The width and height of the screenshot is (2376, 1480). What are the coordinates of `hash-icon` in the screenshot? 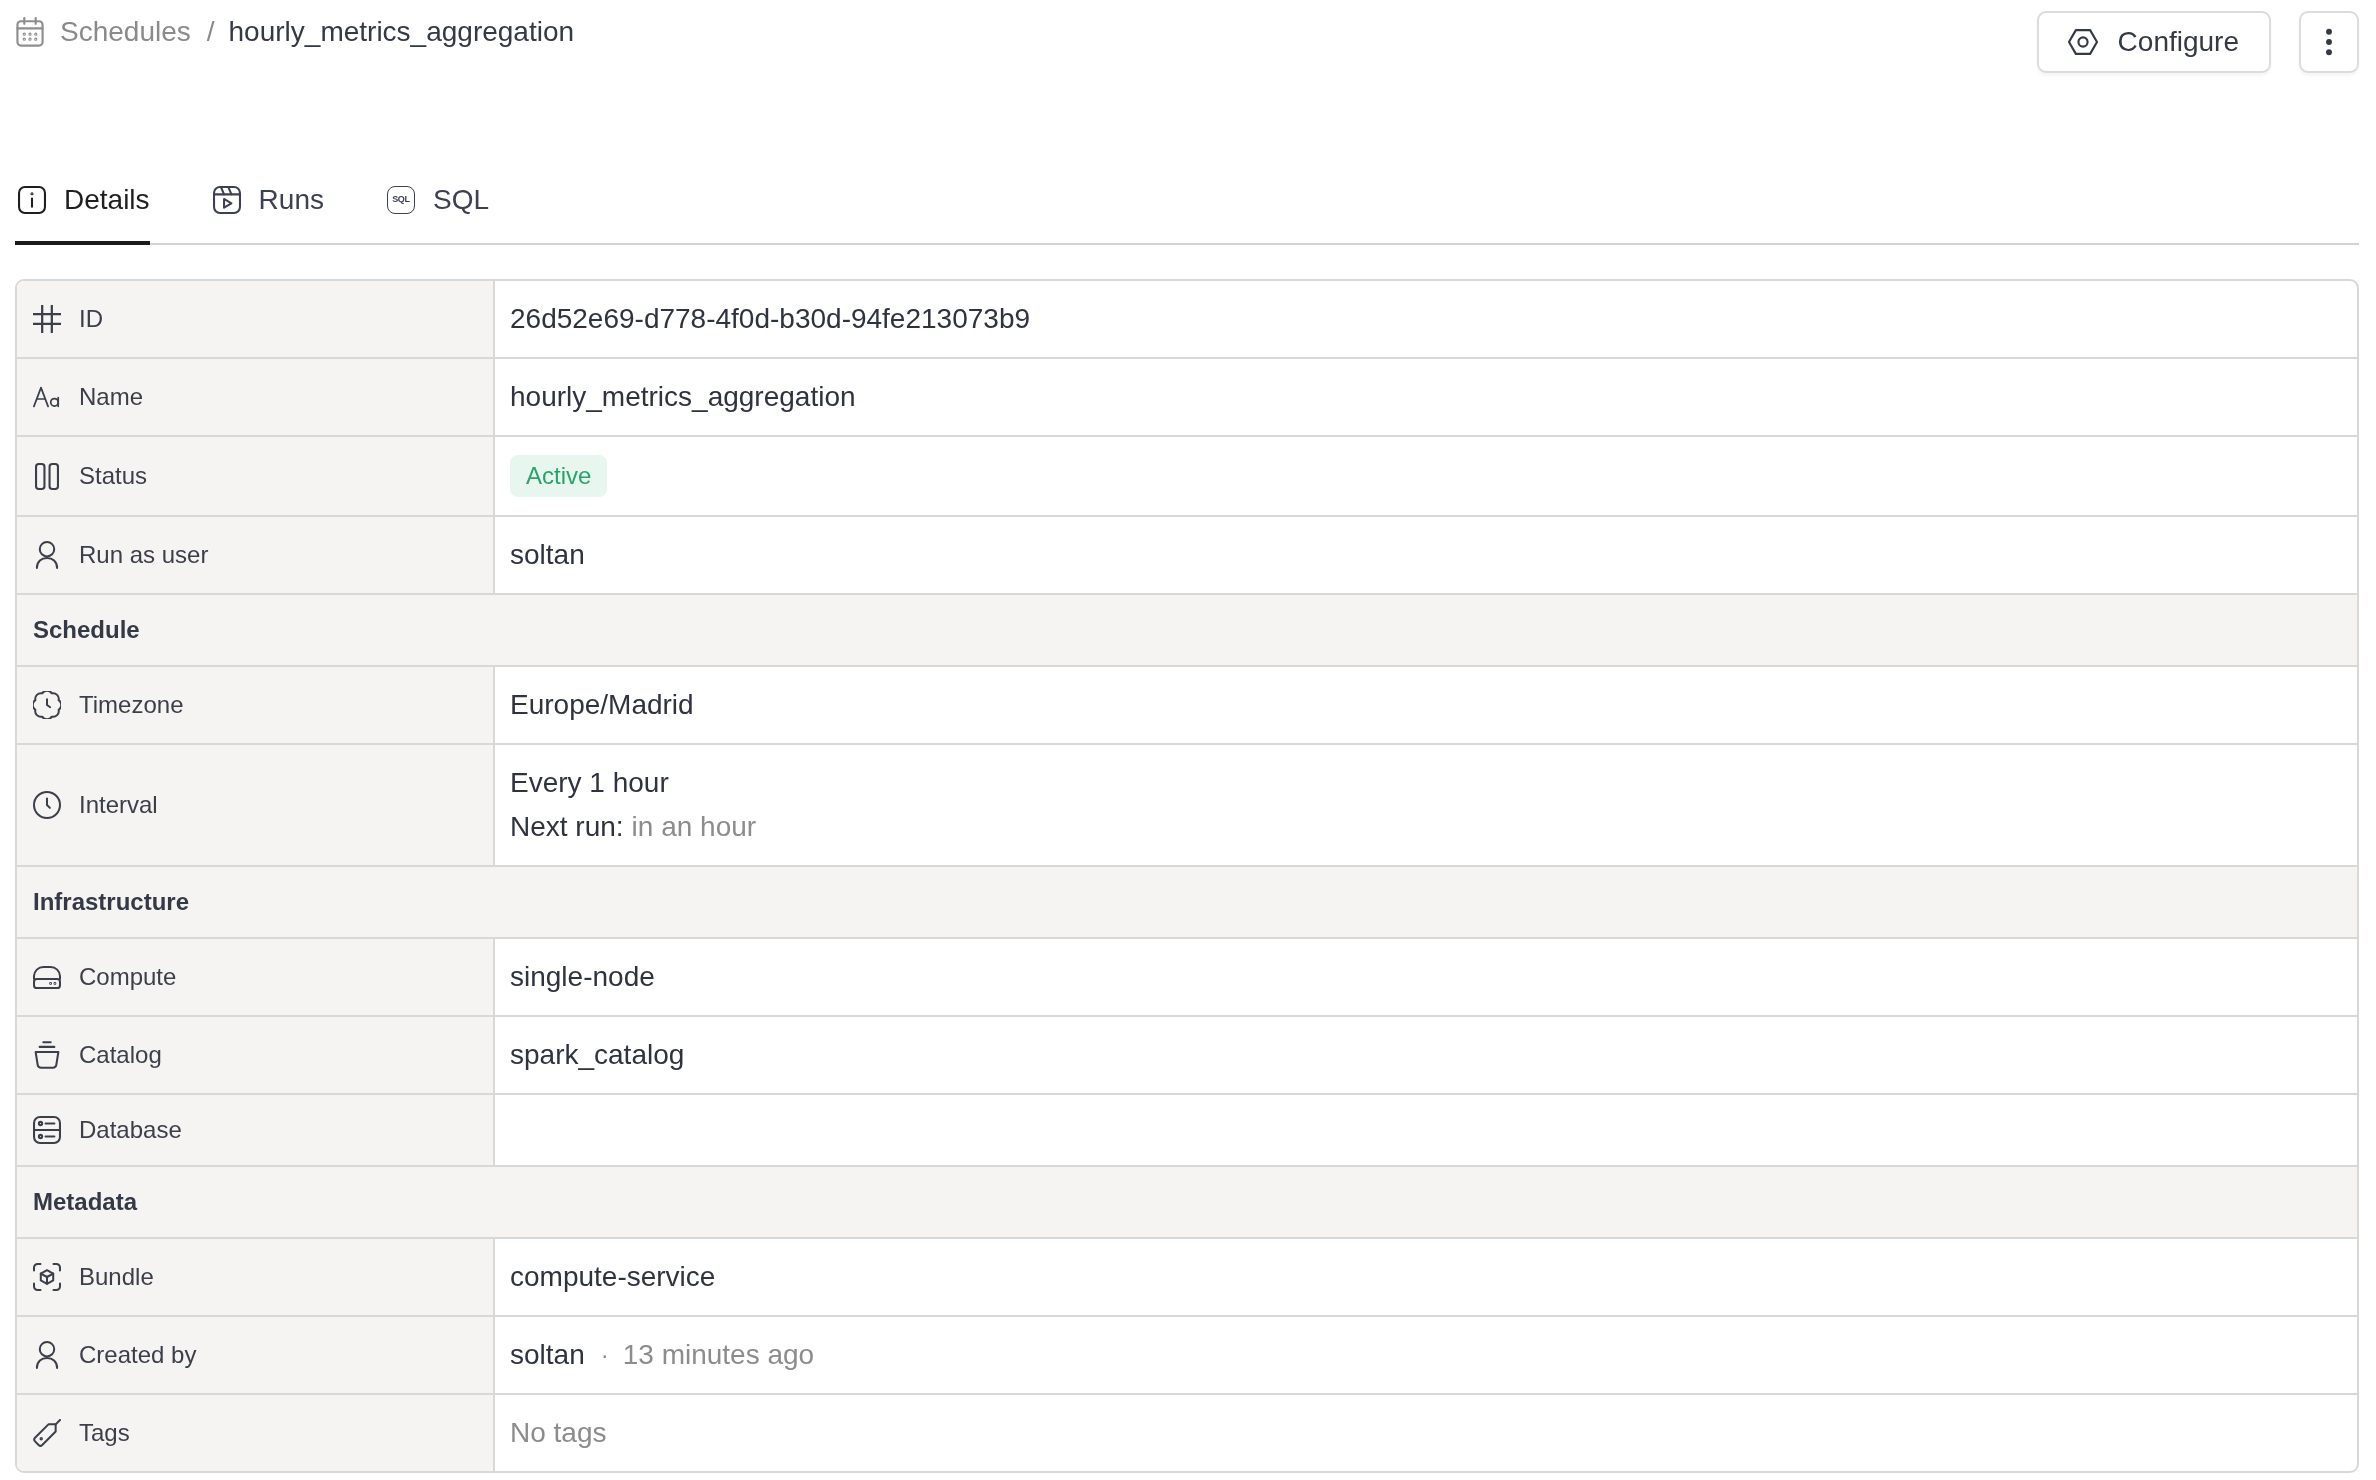 It's located at (47, 319).